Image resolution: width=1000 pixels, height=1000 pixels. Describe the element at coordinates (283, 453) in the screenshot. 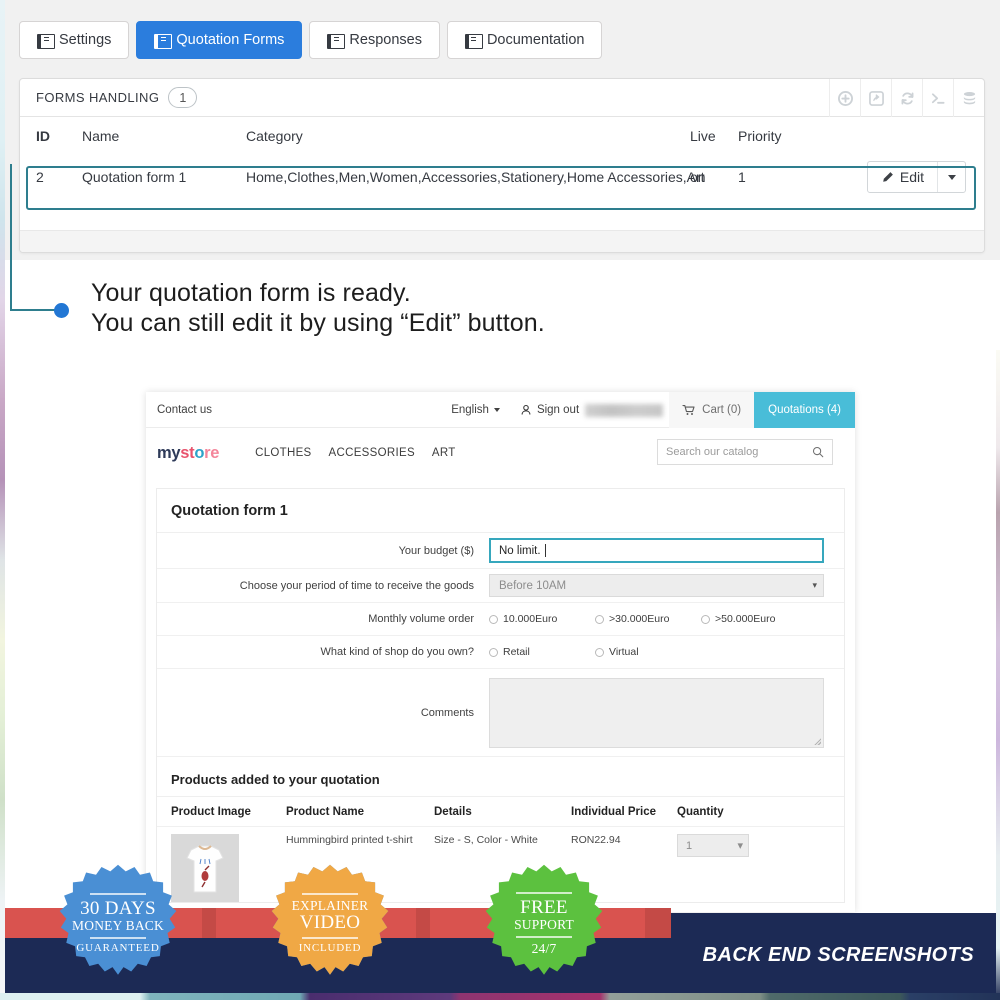

I see `menu-item-clothes: CLOTHES` at that location.